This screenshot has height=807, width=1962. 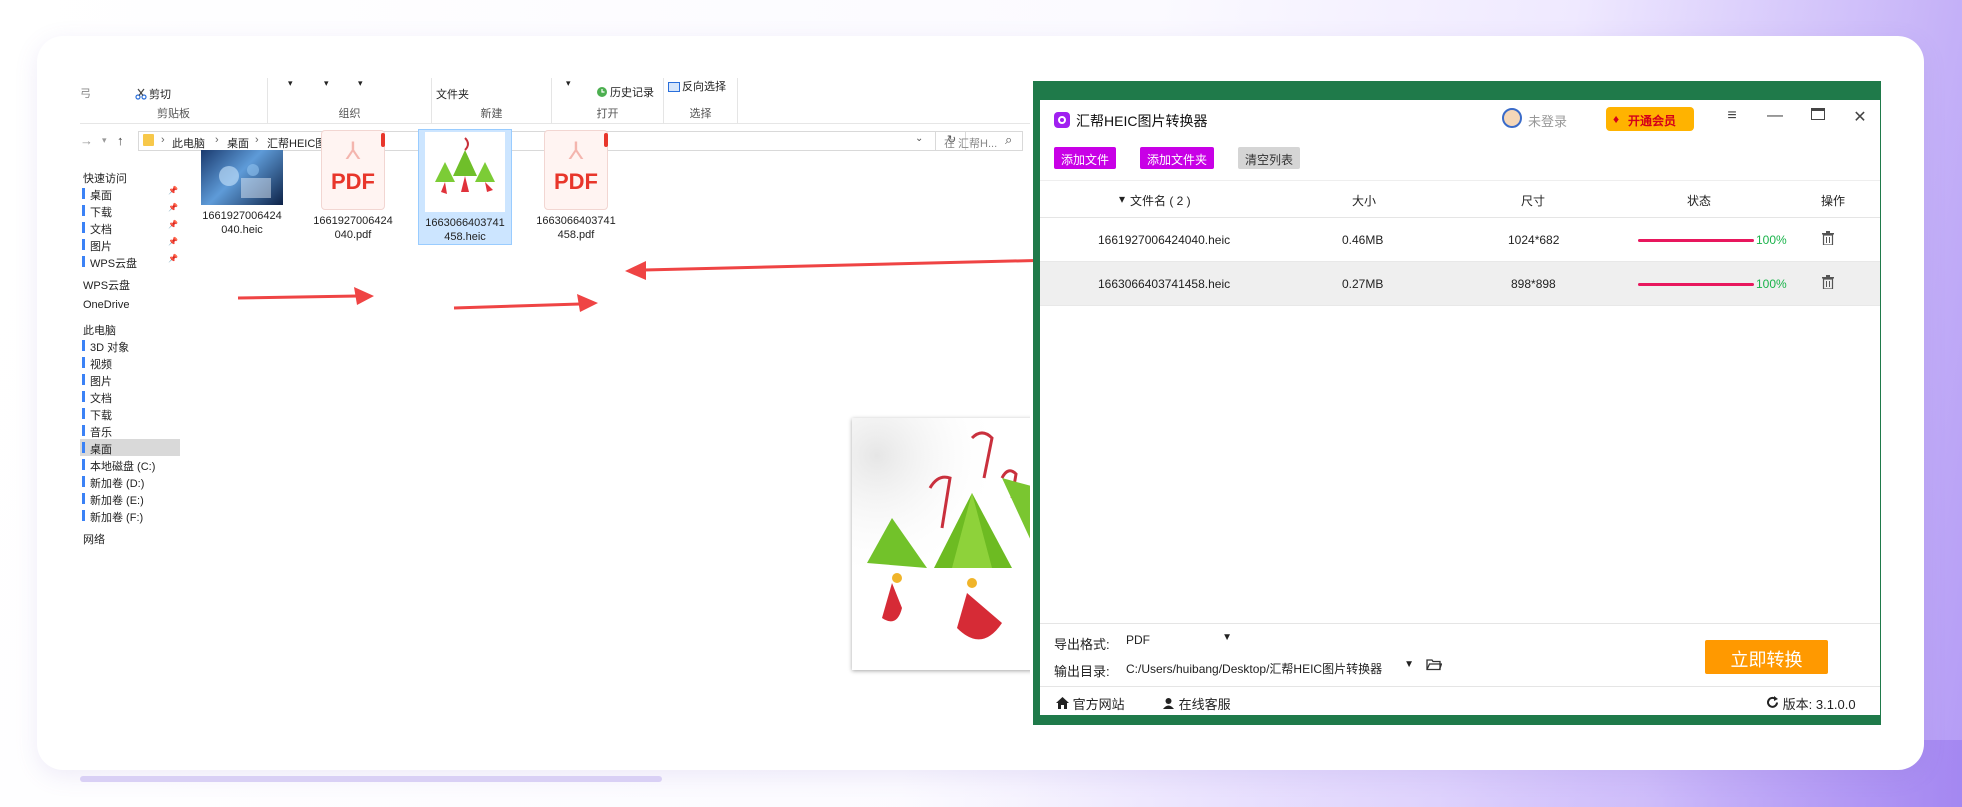 I want to click on refresh-icon, so click(x=1774, y=704).